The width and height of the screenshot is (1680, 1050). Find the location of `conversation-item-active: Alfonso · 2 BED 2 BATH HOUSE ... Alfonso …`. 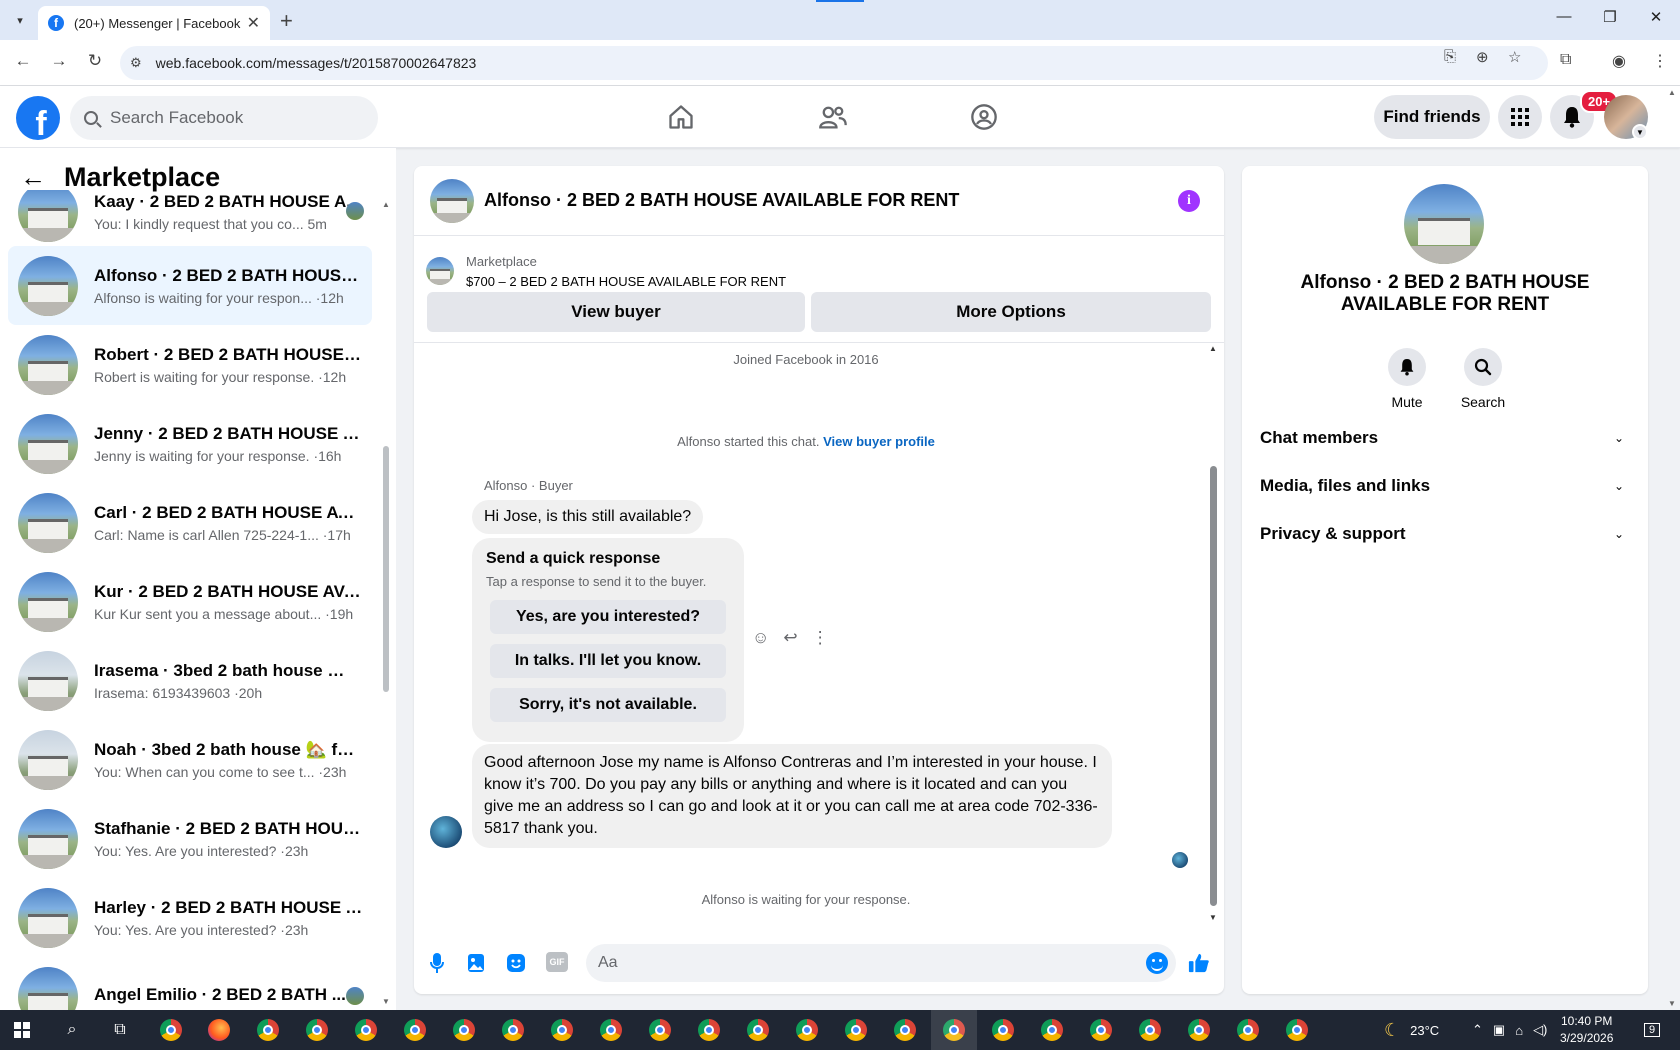

conversation-item-active: Alfonso · 2 BED 2 BATH HOUSE ... Alfonso … is located at coordinates (190, 285).